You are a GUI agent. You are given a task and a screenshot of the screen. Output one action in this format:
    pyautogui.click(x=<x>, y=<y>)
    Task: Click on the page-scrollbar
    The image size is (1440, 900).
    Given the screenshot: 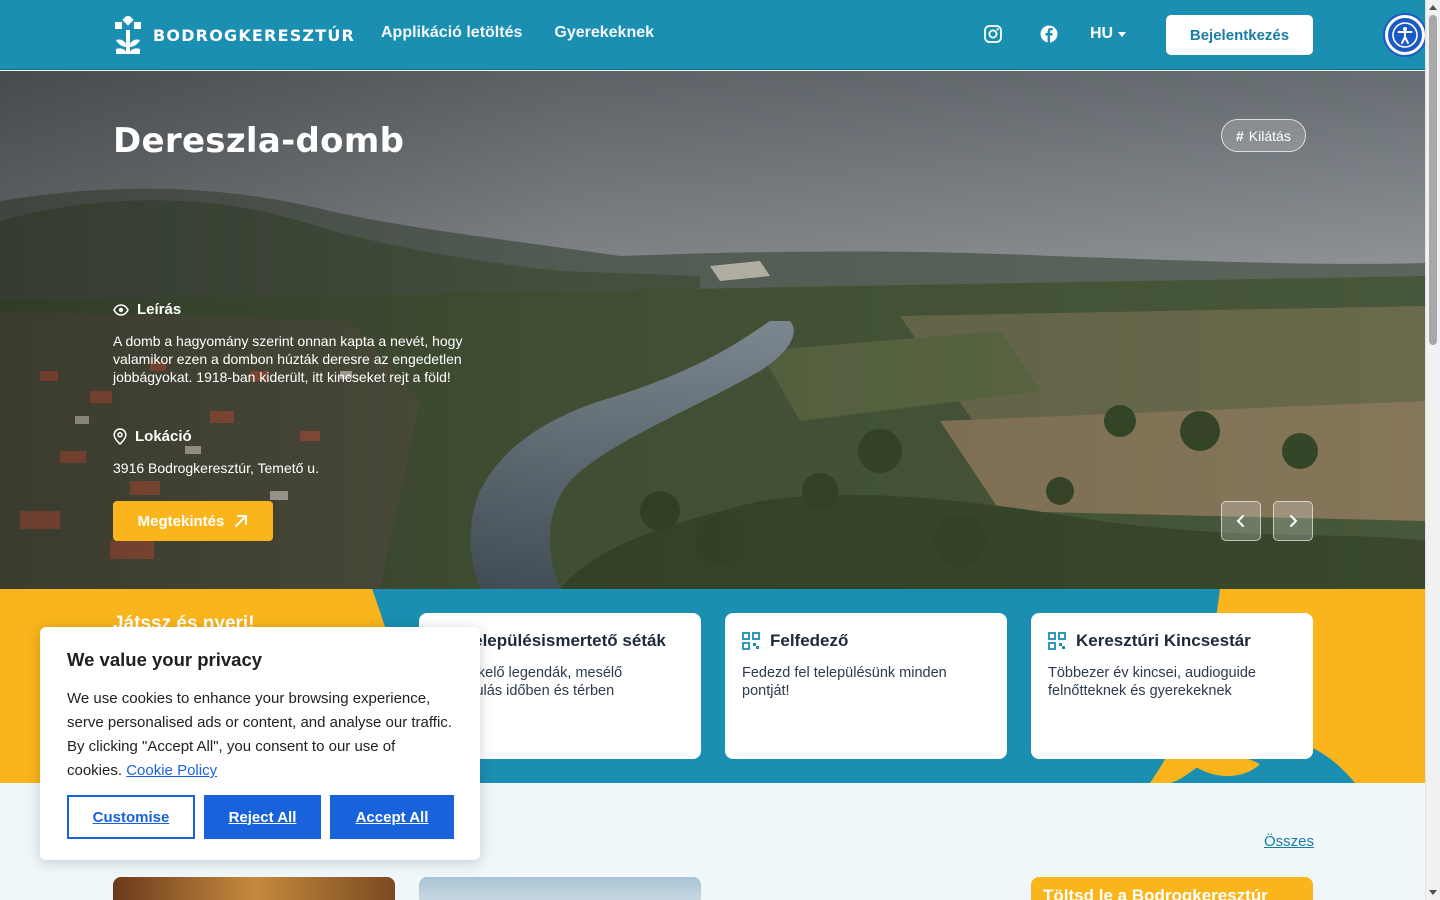 What is the action you would take?
    pyautogui.click(x=1432, y=450)
    